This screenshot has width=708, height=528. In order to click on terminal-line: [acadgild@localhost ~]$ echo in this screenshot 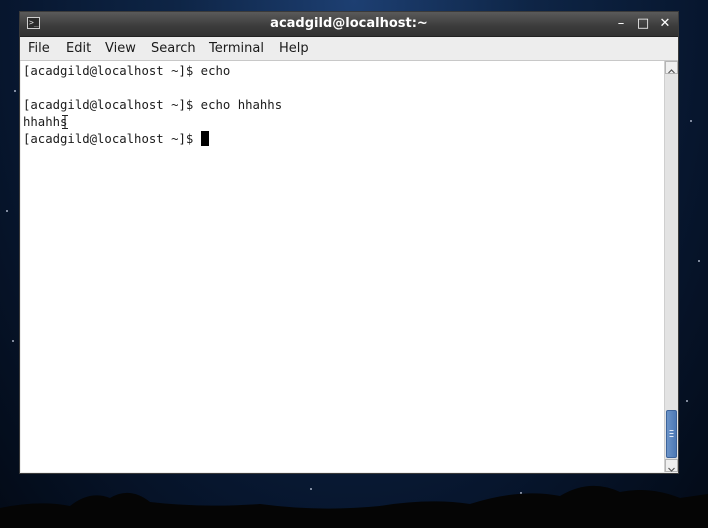, I will do `click(127, 71)`.